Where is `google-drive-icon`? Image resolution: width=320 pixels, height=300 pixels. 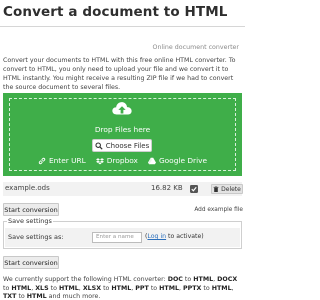
google-drive-icon is located at coordinates (151, 160).